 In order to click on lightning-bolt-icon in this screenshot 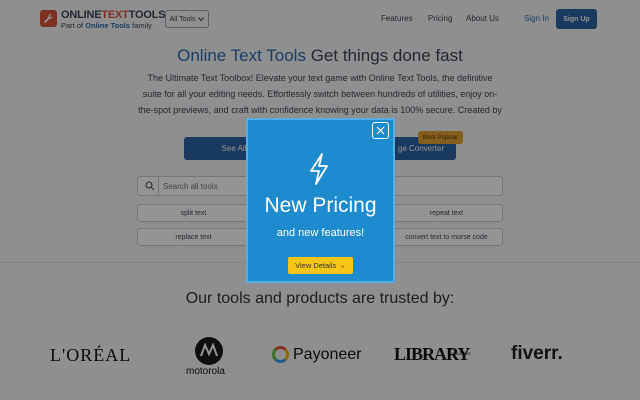, I will do `click(319, 169)`.